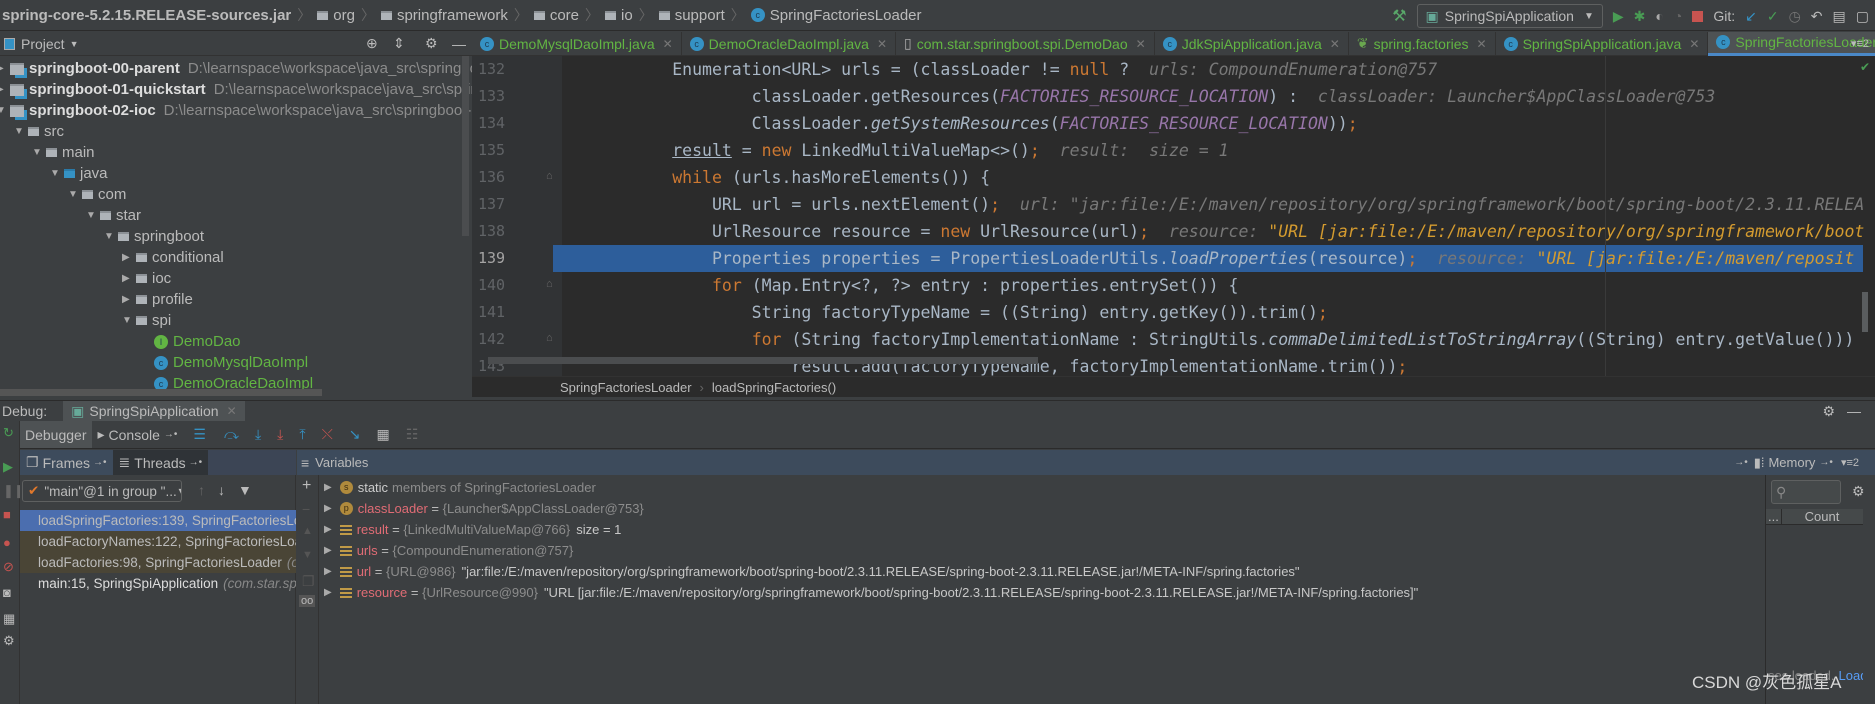 This screenshot has width=1875, height=704. What do you see at coordinates (1509, 16) in the screenshot?
I see `run-configuration-select: ▣ SpringSpiApplication ▼` at bounding box center [1509, 16].